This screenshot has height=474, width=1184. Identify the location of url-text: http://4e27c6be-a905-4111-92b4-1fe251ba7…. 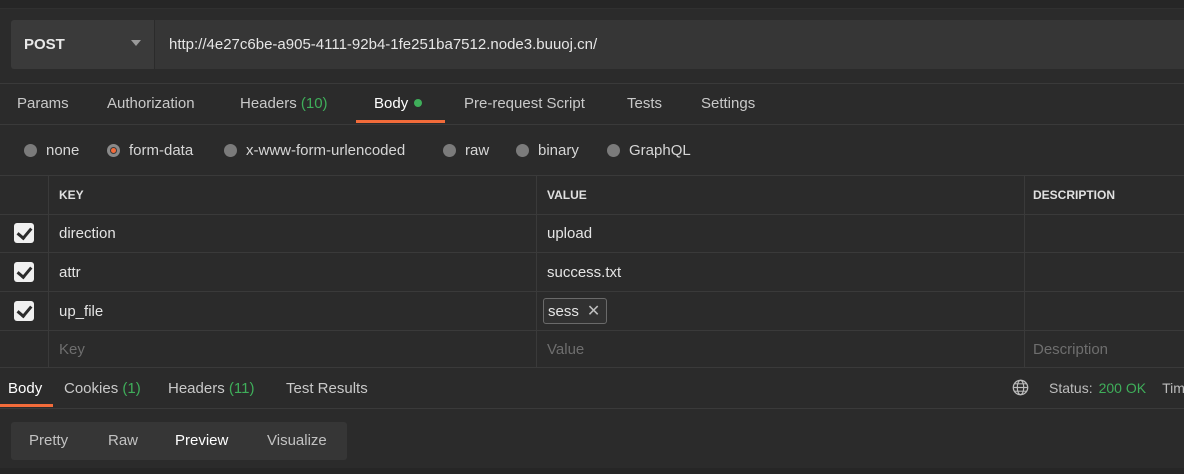
(383, 44).